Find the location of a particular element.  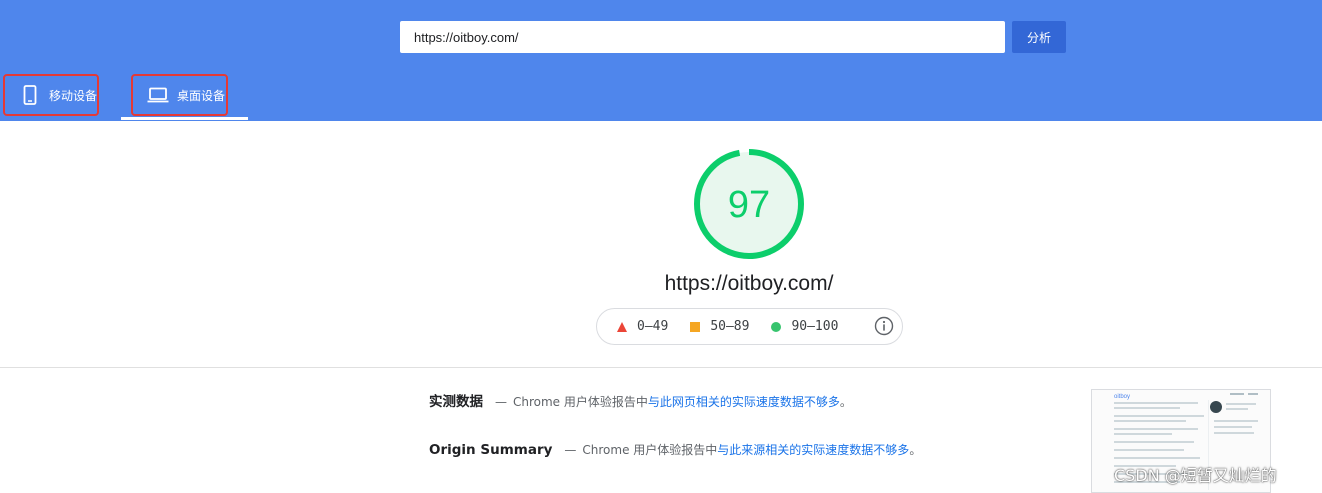

tab-mobile: 移动设备 is located at coordinates (51, 95).